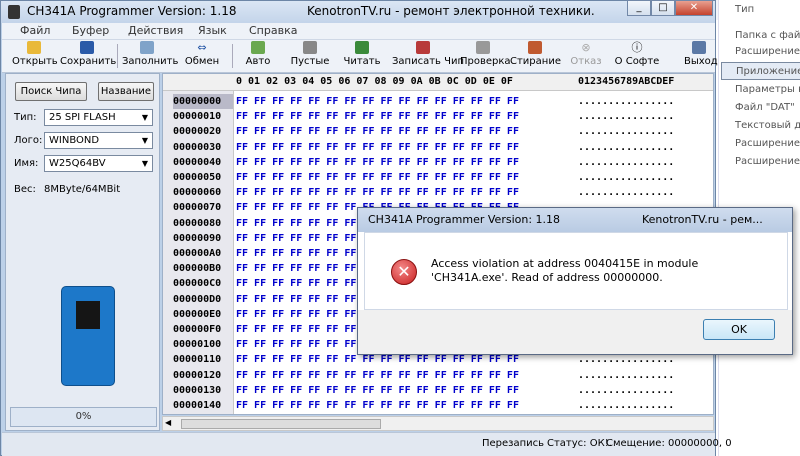  What do you see at coordinates (26, 163) in the screenshot?
I see `chip-name-label: Имя:` at bounding box center [26, 163].